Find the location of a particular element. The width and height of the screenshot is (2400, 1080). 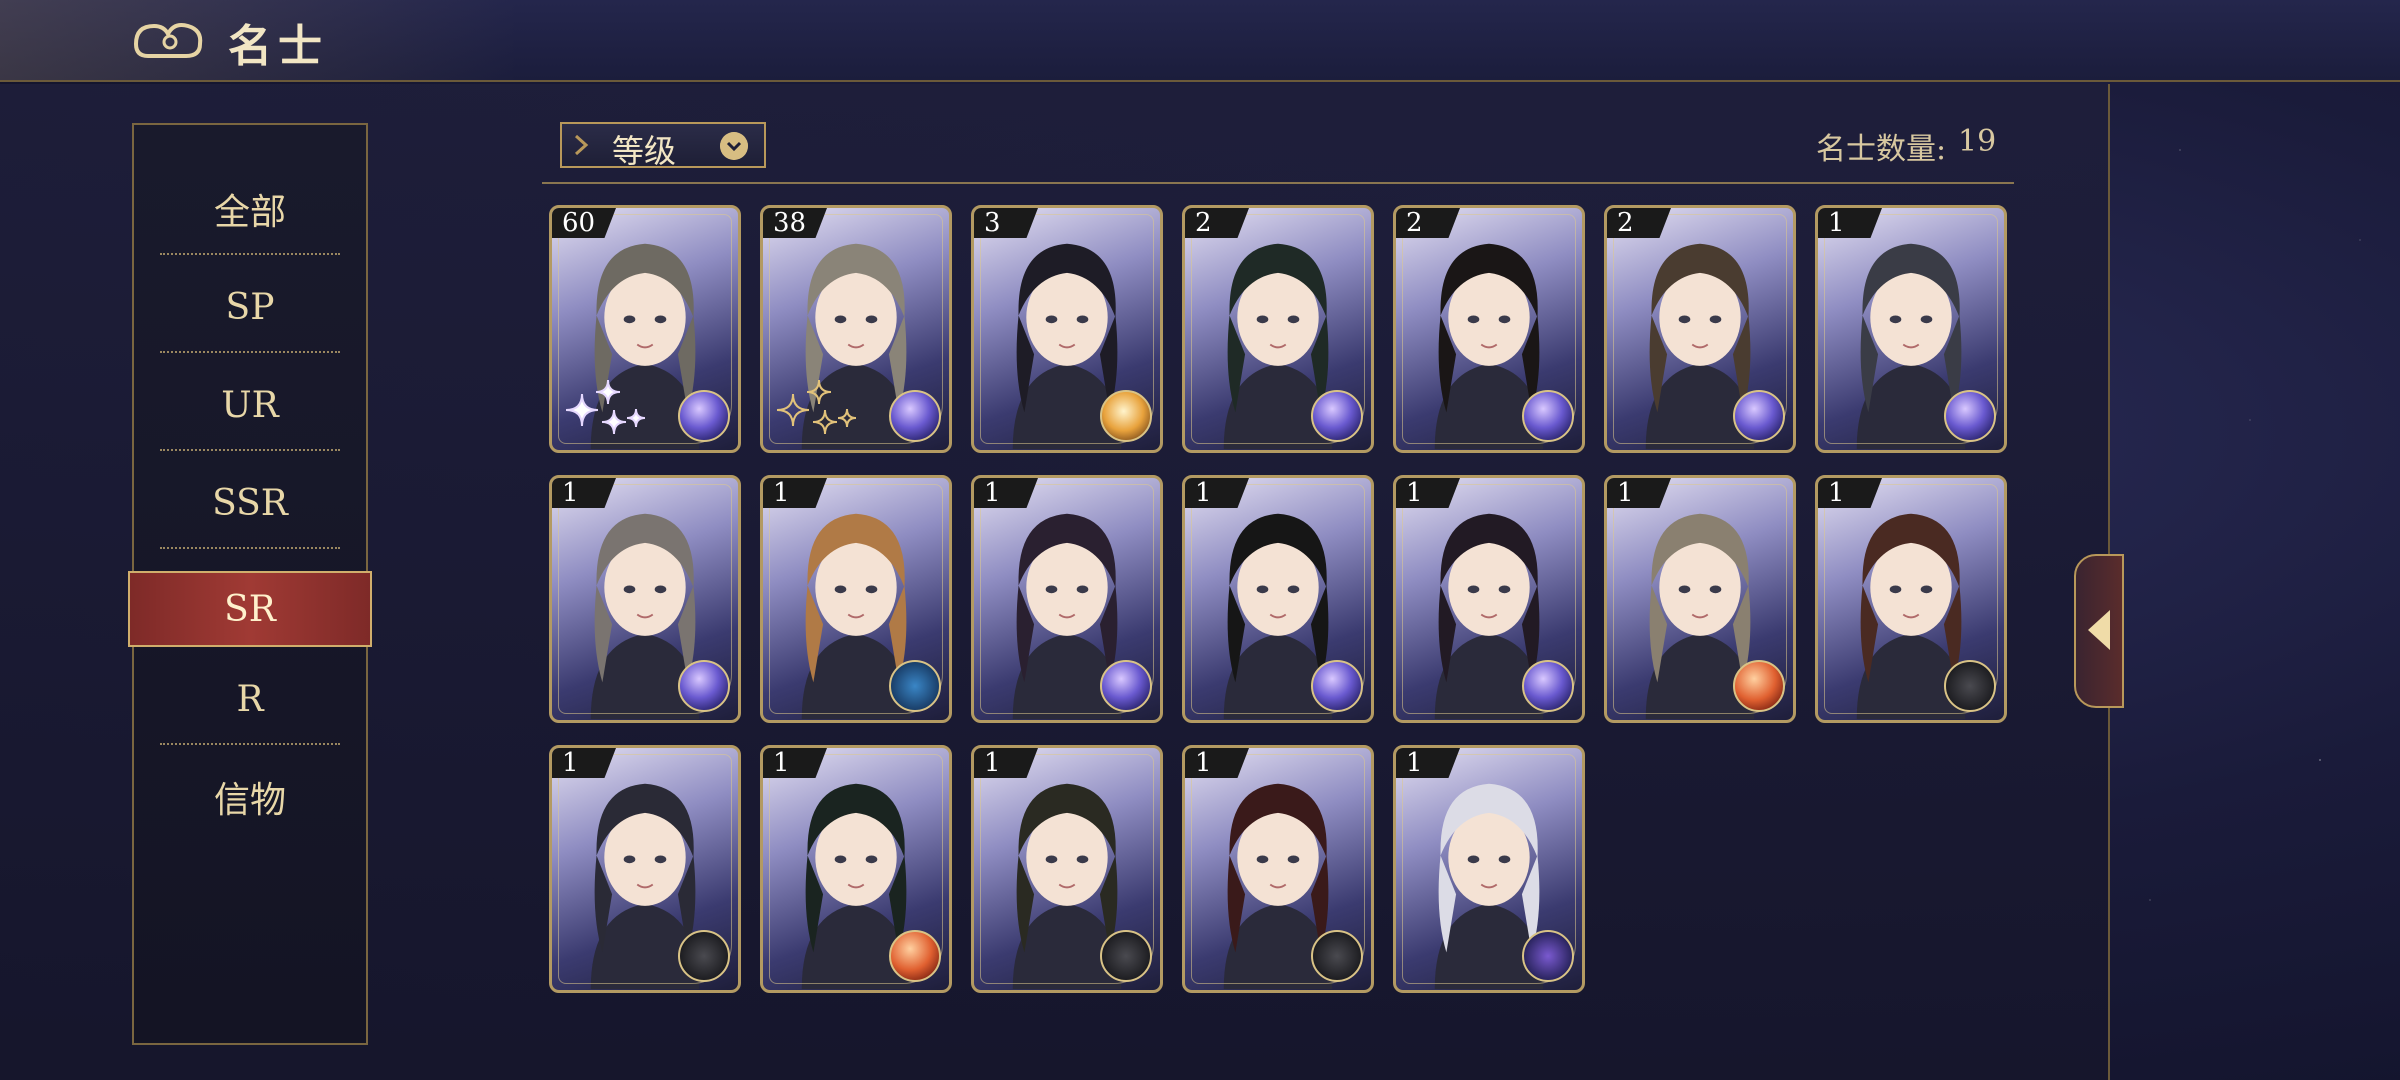

sidebar-item-sp: SP is located at coordinates (250, 307).